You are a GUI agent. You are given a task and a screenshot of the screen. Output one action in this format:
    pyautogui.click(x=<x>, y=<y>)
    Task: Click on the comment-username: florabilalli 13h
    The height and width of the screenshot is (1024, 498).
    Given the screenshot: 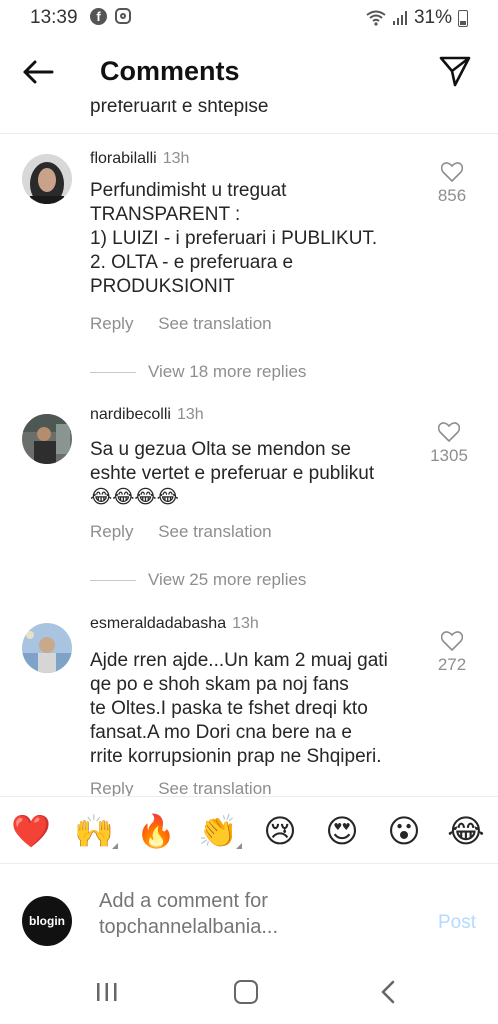 What is the action you would take?
    pyautogui.click(x=139, y=159)
    